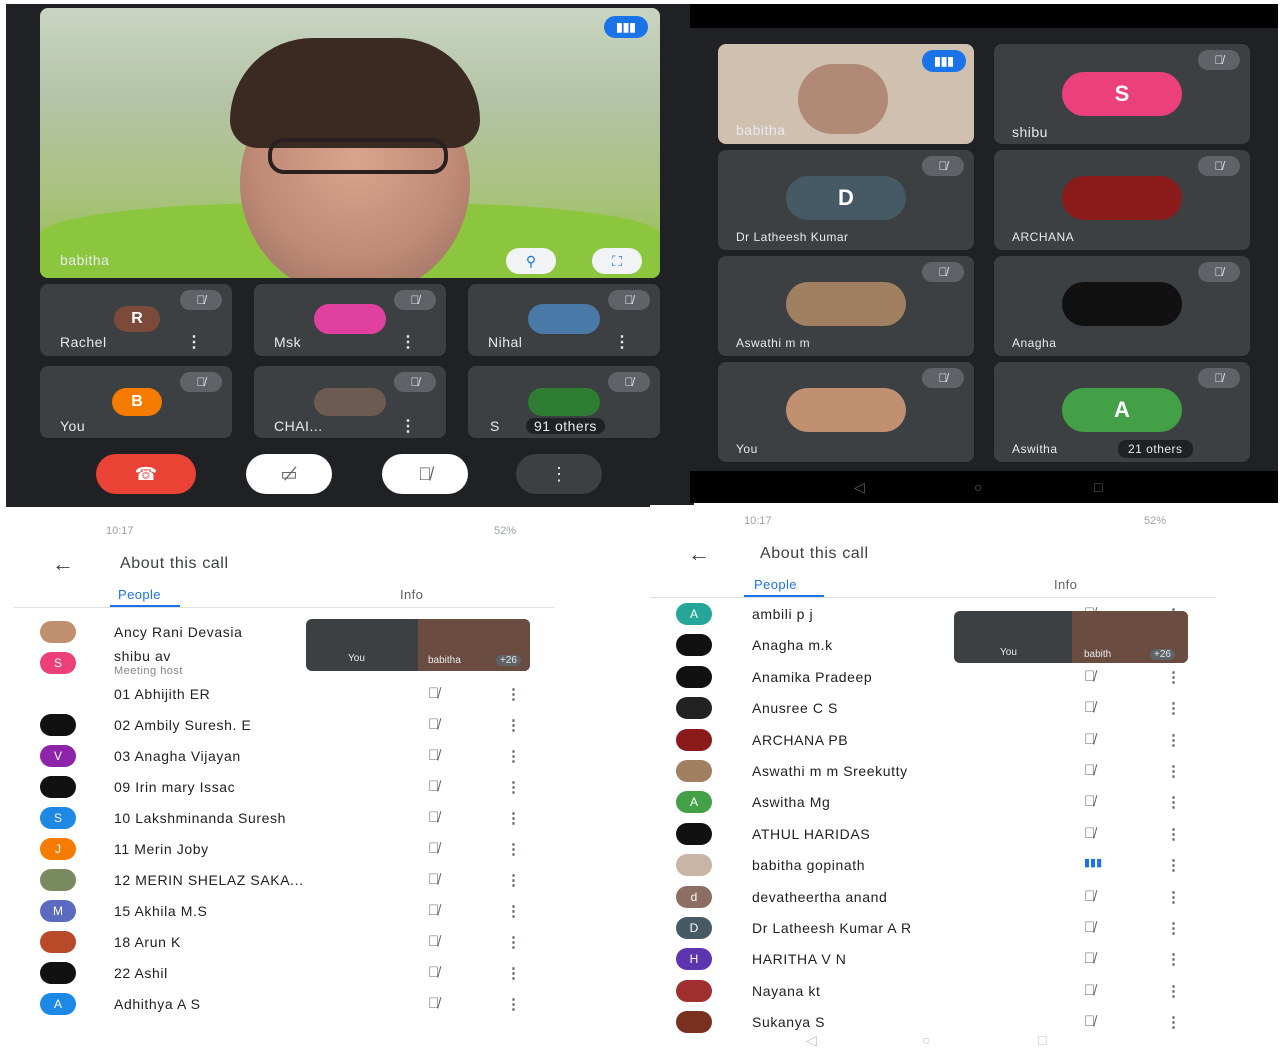  What do you see at coordinates (287, 880) in the screenshot?
I see `list-item: 12 MERIN SHELAZ SAKA... 🎙̸ ⋮` at bounding box center [287, 880].